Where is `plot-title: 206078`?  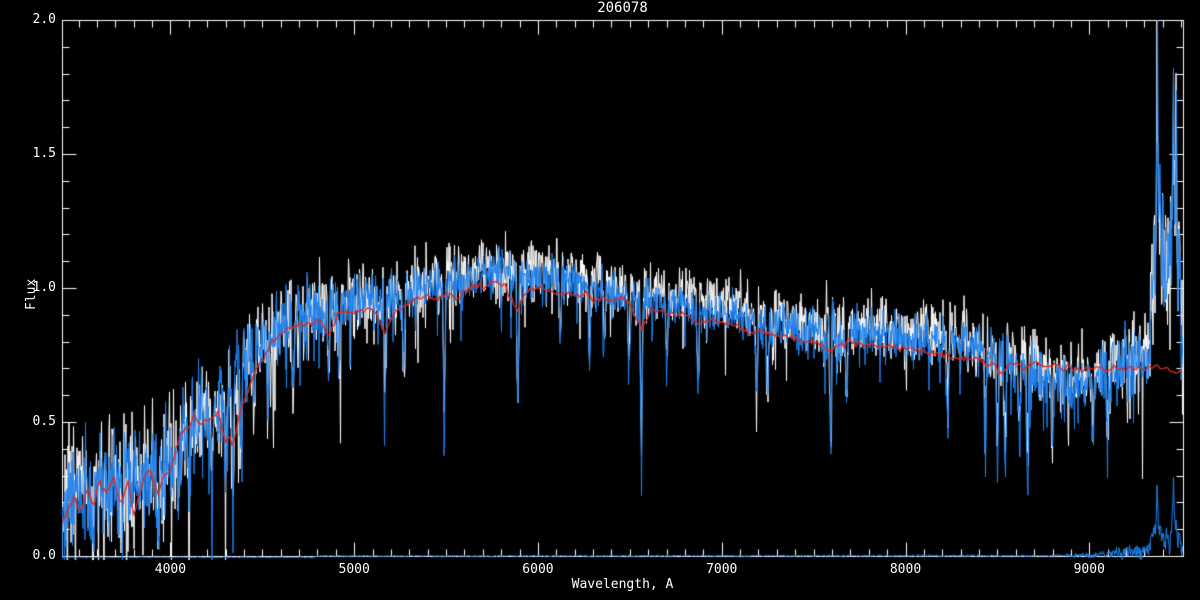
plot-title: 206078 is located at coordinates (622, 8).